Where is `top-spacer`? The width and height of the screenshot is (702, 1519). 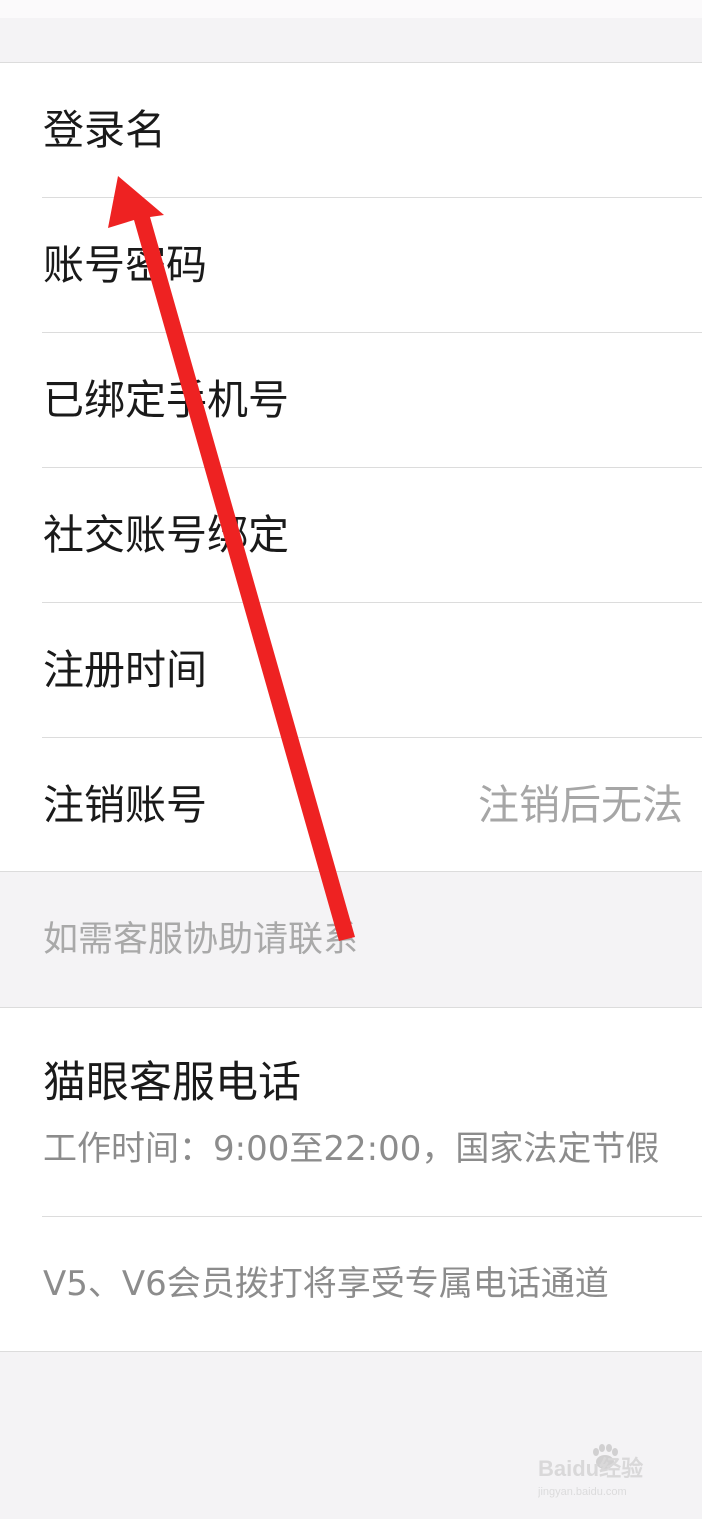
top-spacer is located at coordinates (351, 31).